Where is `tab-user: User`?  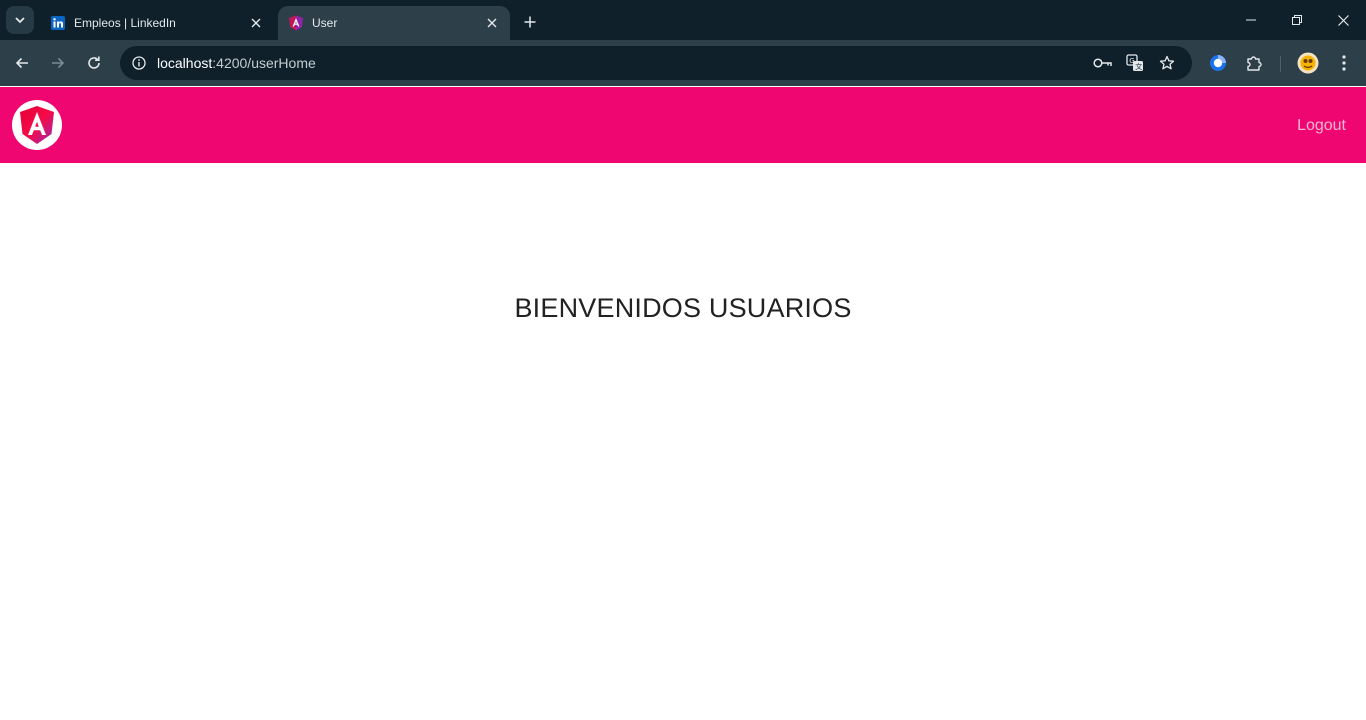
tab-user: User is located at coordinates (394, 23).